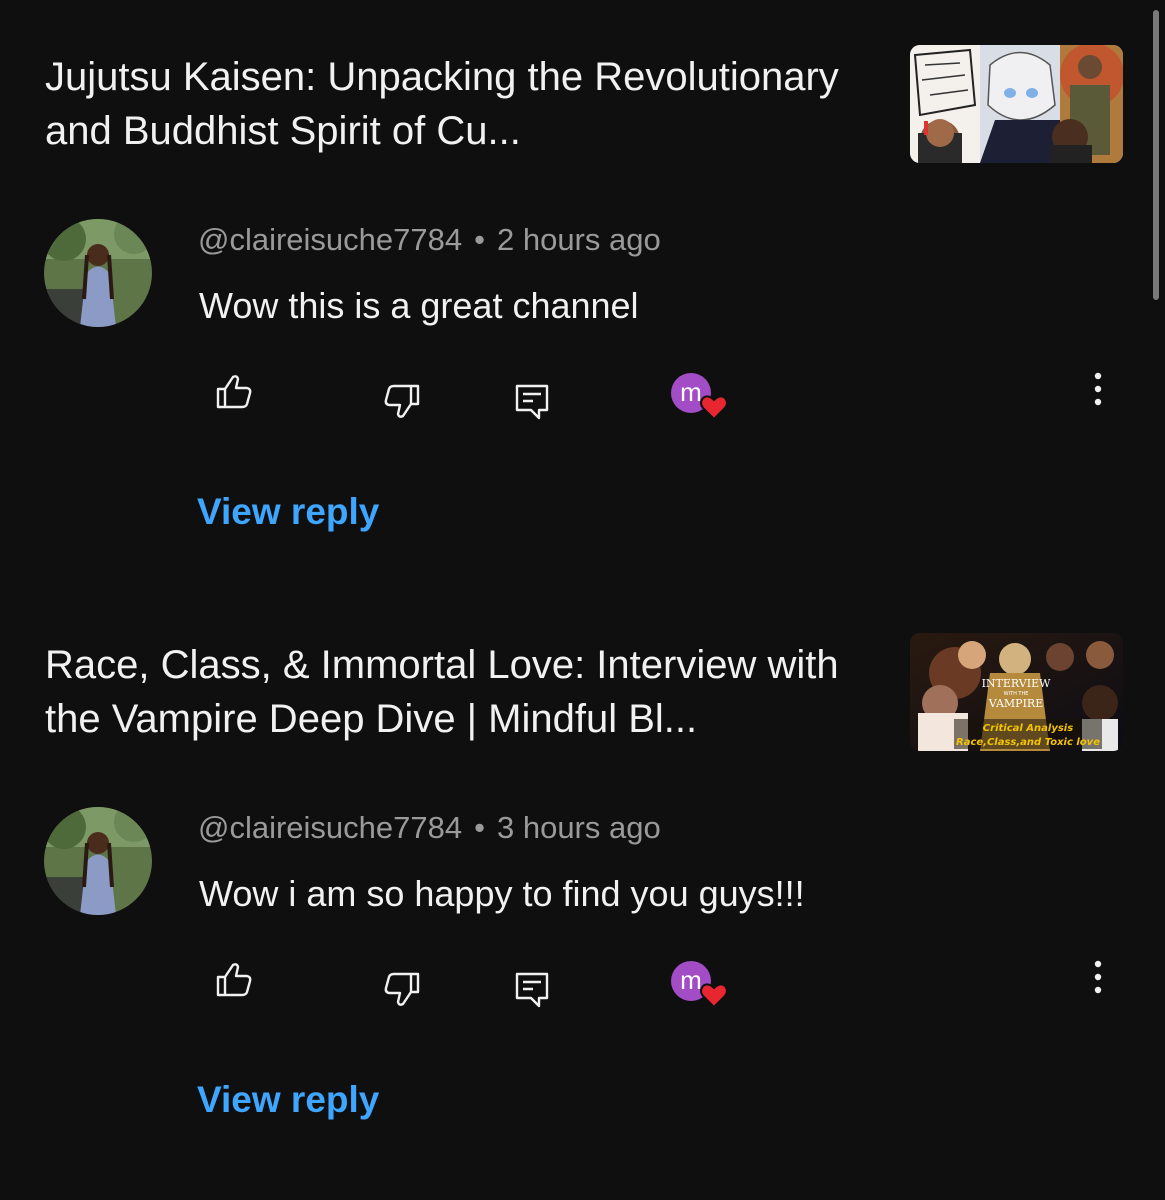 Image resolution: width=1165 pixels, height=1200 pixels. Describe the element at coordinates (579, 827) in the screenshot. I see `comment-time: 3 hours ago` at that location.